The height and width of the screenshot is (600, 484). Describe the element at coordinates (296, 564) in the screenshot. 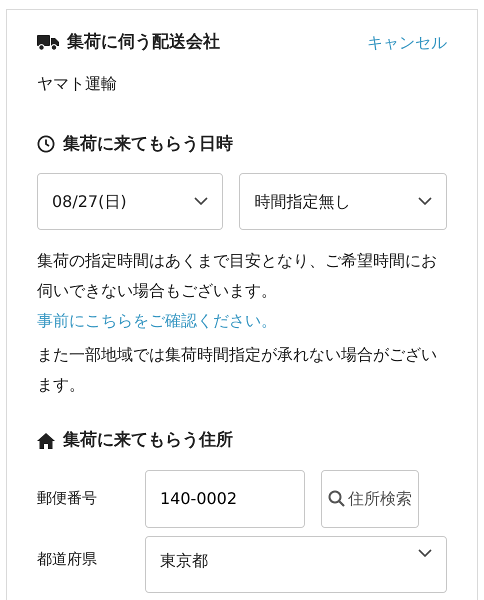

I see `prefecture-select: 東京都` at that location.